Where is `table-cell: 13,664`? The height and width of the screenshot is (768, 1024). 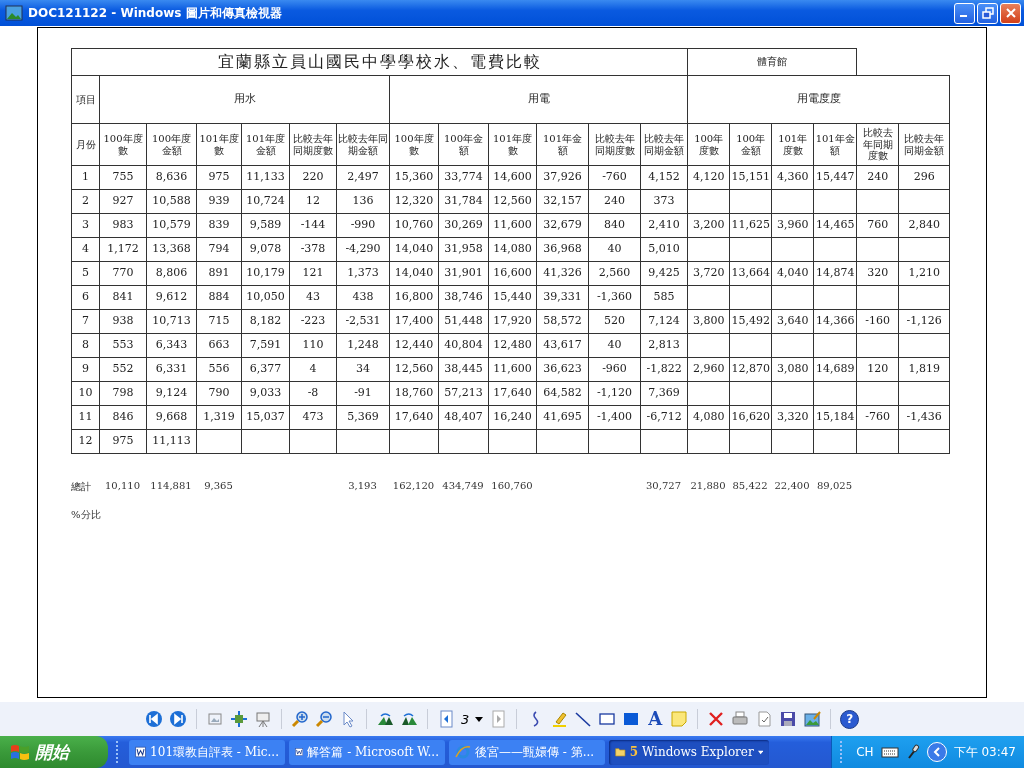
table-cell: 13,664 is located at coordinates (750, 273).